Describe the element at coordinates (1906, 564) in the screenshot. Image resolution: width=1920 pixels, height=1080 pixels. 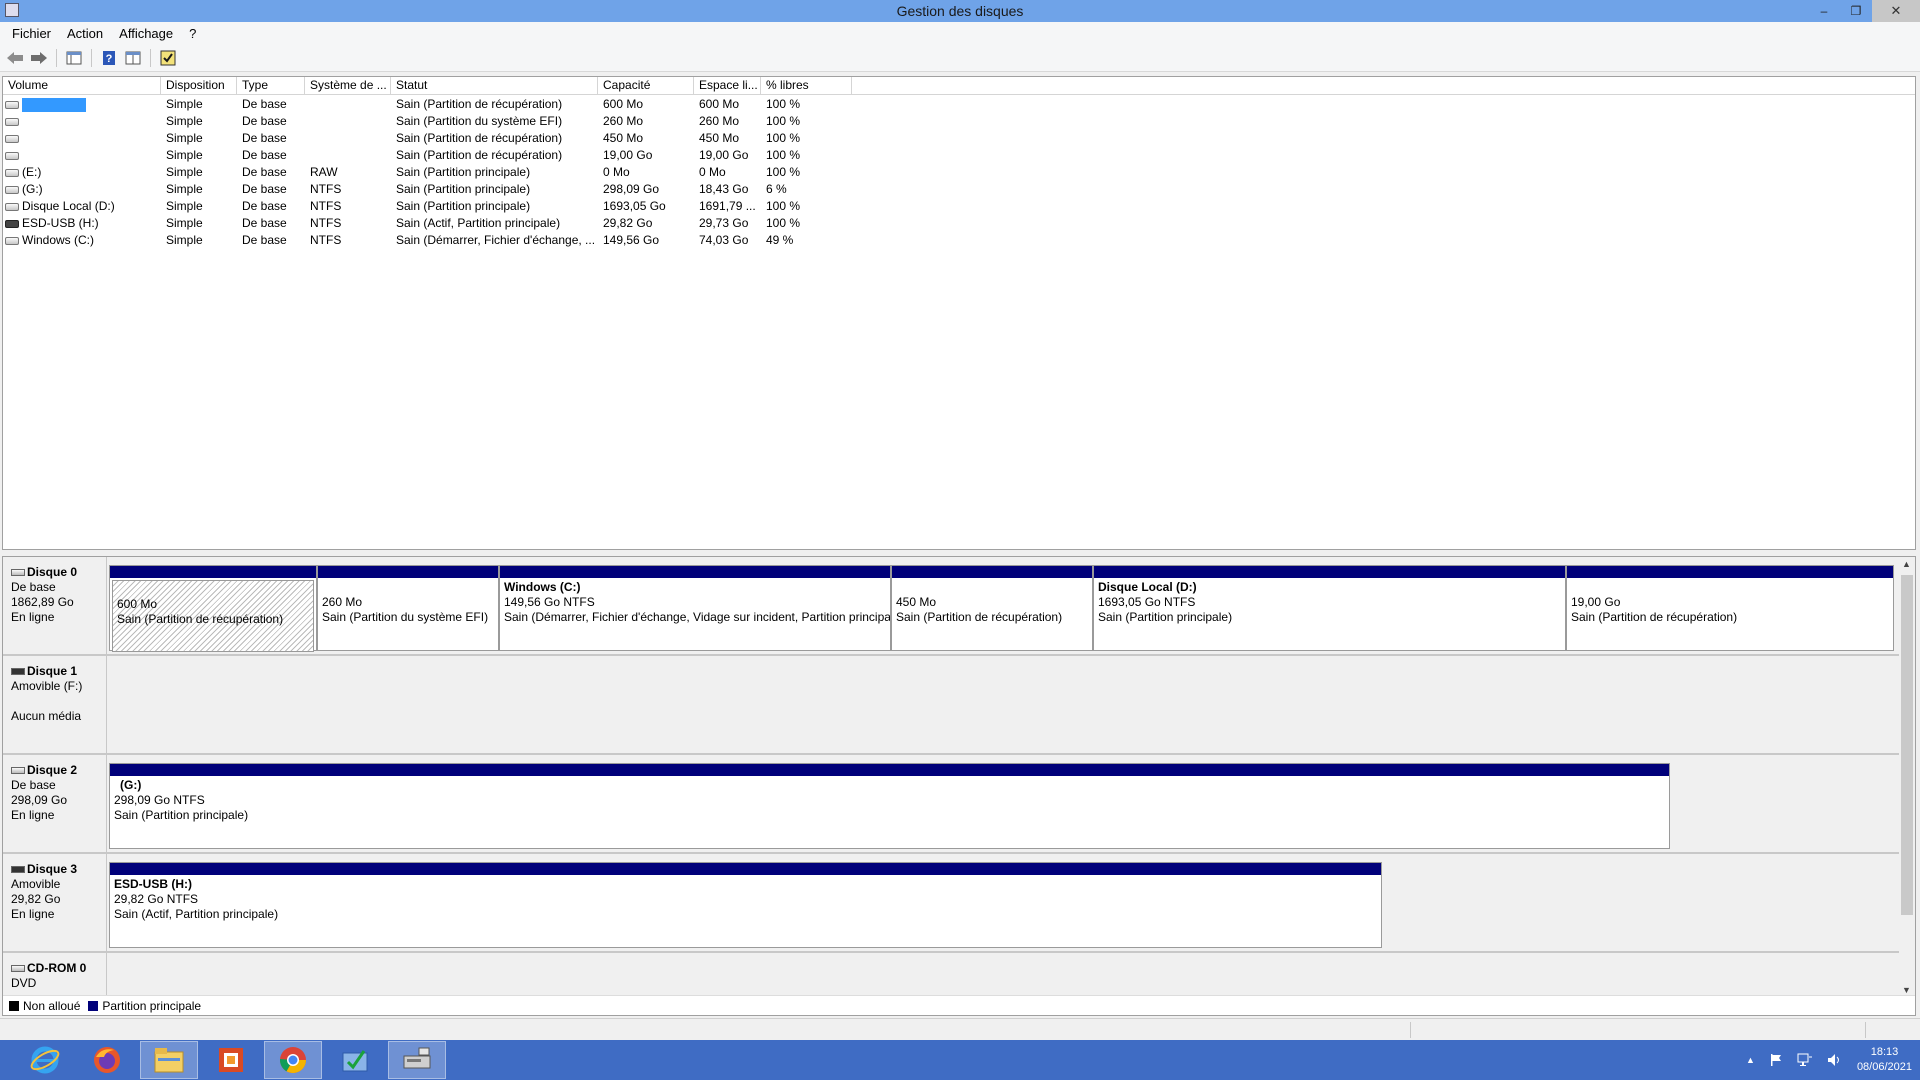
I see `scroll-up-icon: ▲` at that location.